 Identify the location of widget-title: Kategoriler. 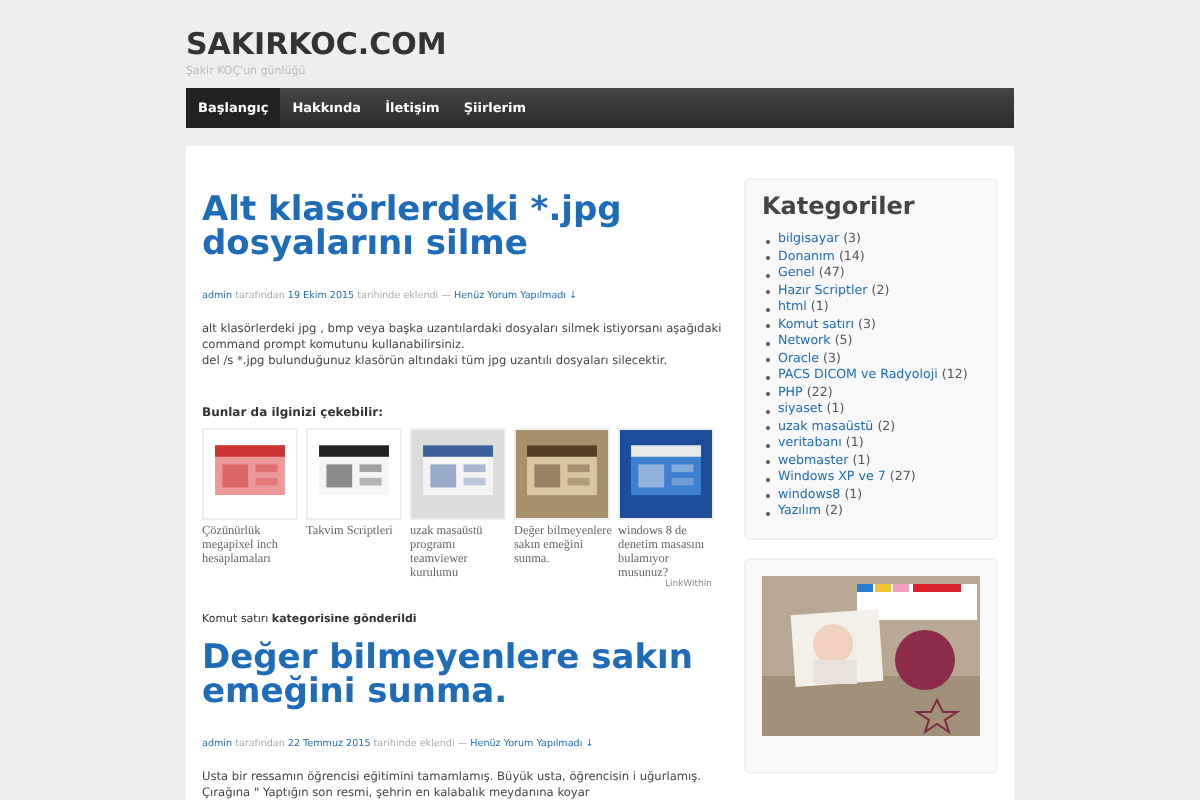
(839, 206).